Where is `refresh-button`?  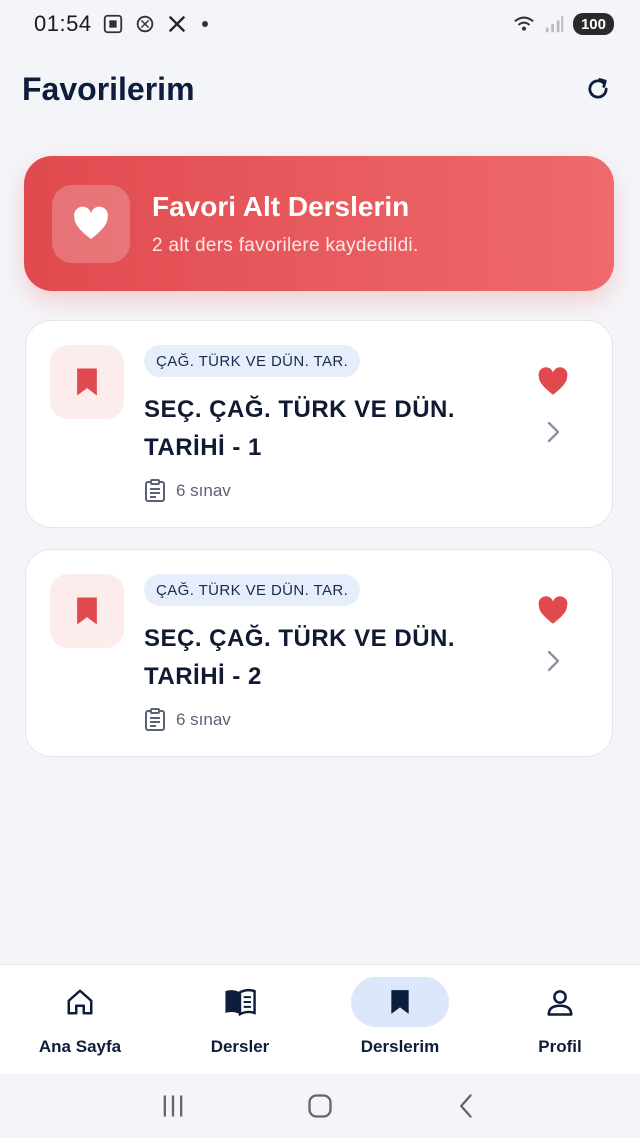
refresh-button is located at coordinates (598, 89).